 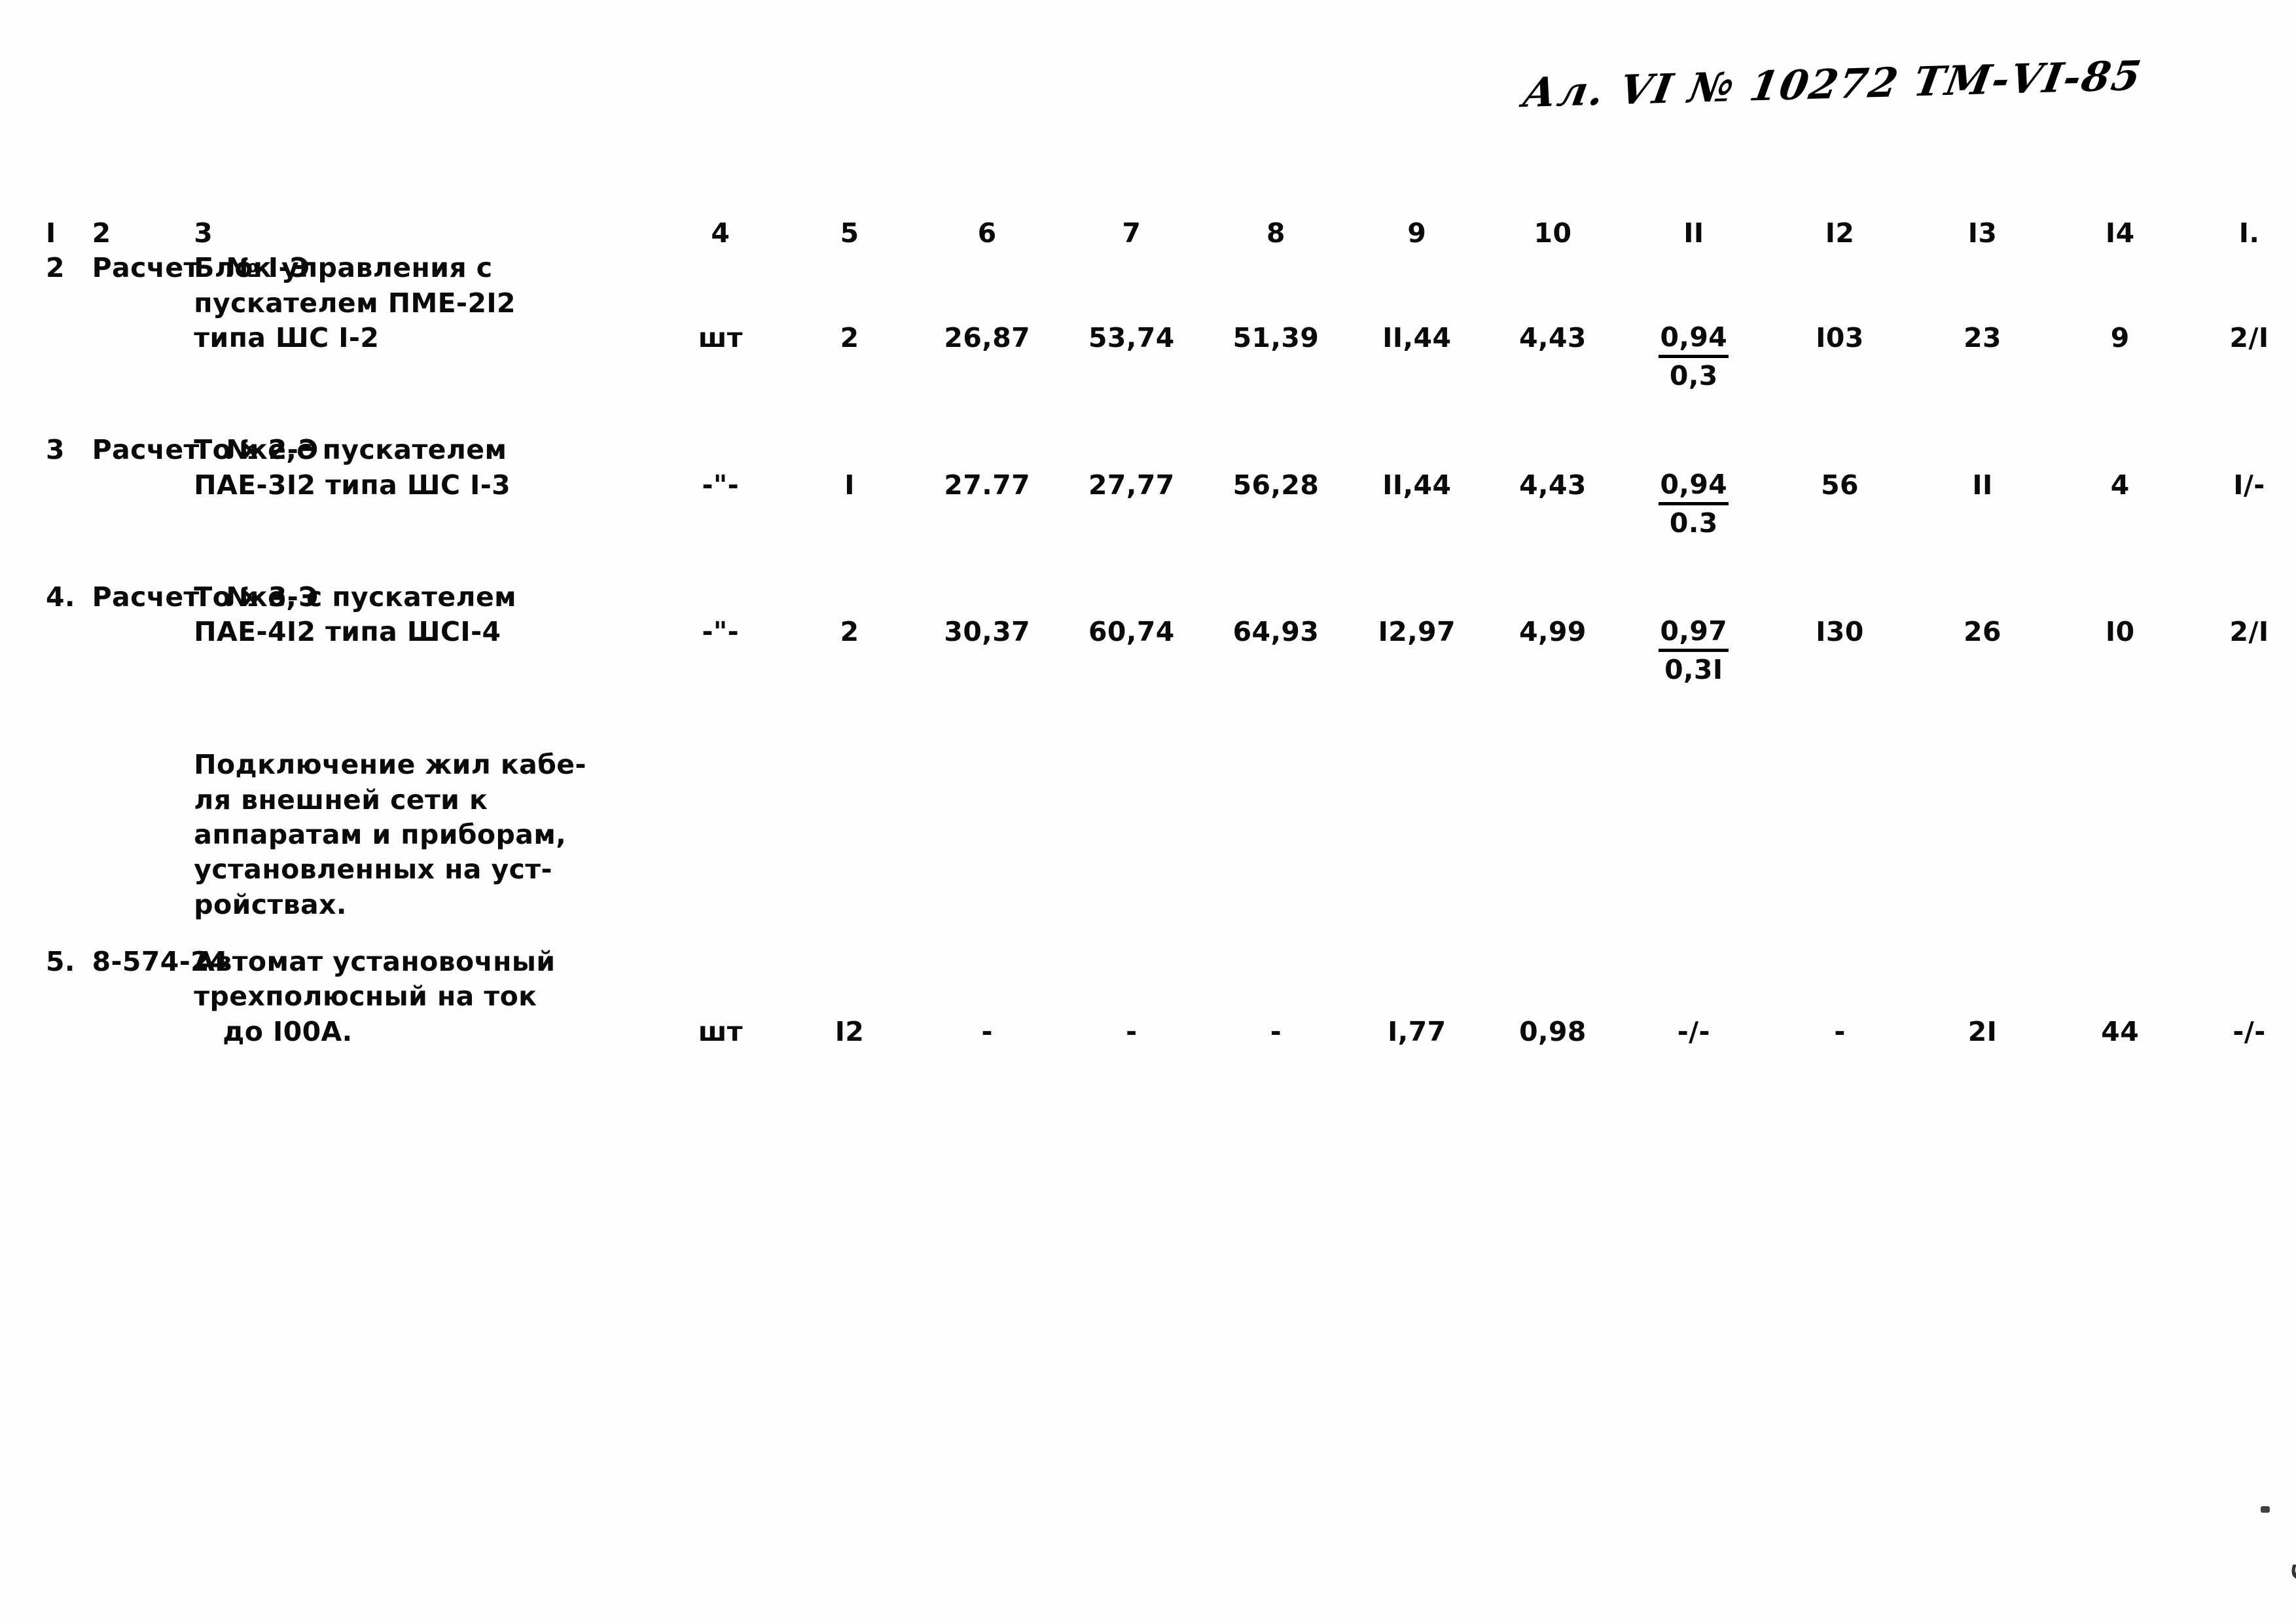 What do you see at coordinates (203, 233) in the screenshot?
I see `column-header-3: 3` at bounding box center [203, 233].